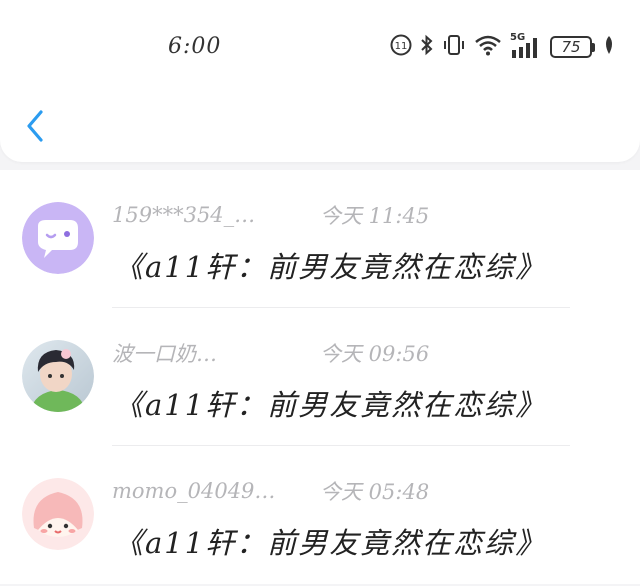  Describe the element at coordinates (427, 47) in the screenshot. I see `bluetooth-icon` at that location.